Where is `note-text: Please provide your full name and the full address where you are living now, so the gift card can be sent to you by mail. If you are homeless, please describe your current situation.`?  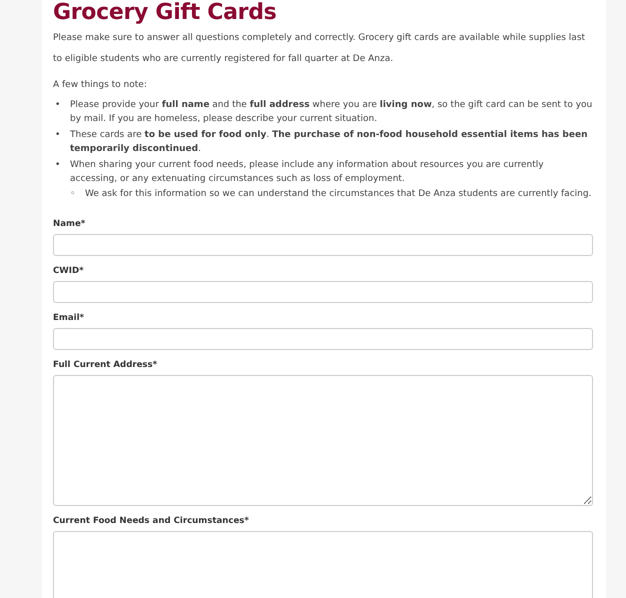
note-text: Please provide your full name and the full address where you are living now, so the gift card can be sent to you by mail. If you are homeless, please describe your current situation. is located at coordinates (331, 112).